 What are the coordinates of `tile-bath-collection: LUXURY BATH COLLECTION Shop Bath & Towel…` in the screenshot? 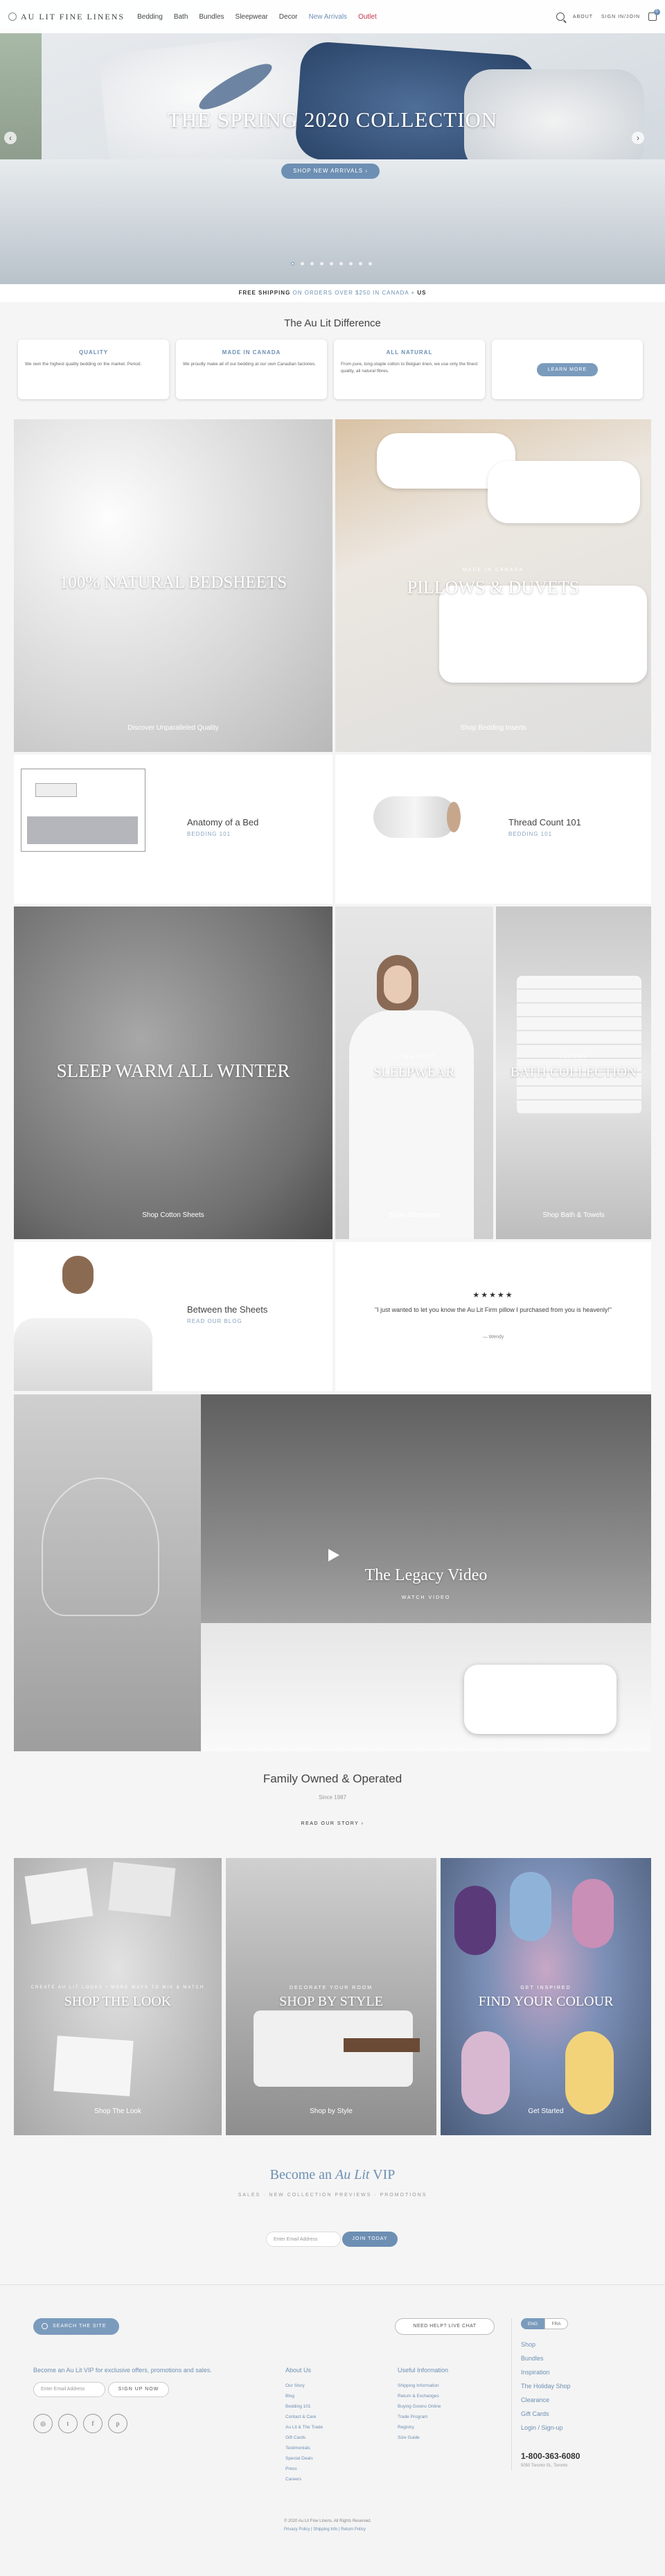 It's located at (573, 1072).